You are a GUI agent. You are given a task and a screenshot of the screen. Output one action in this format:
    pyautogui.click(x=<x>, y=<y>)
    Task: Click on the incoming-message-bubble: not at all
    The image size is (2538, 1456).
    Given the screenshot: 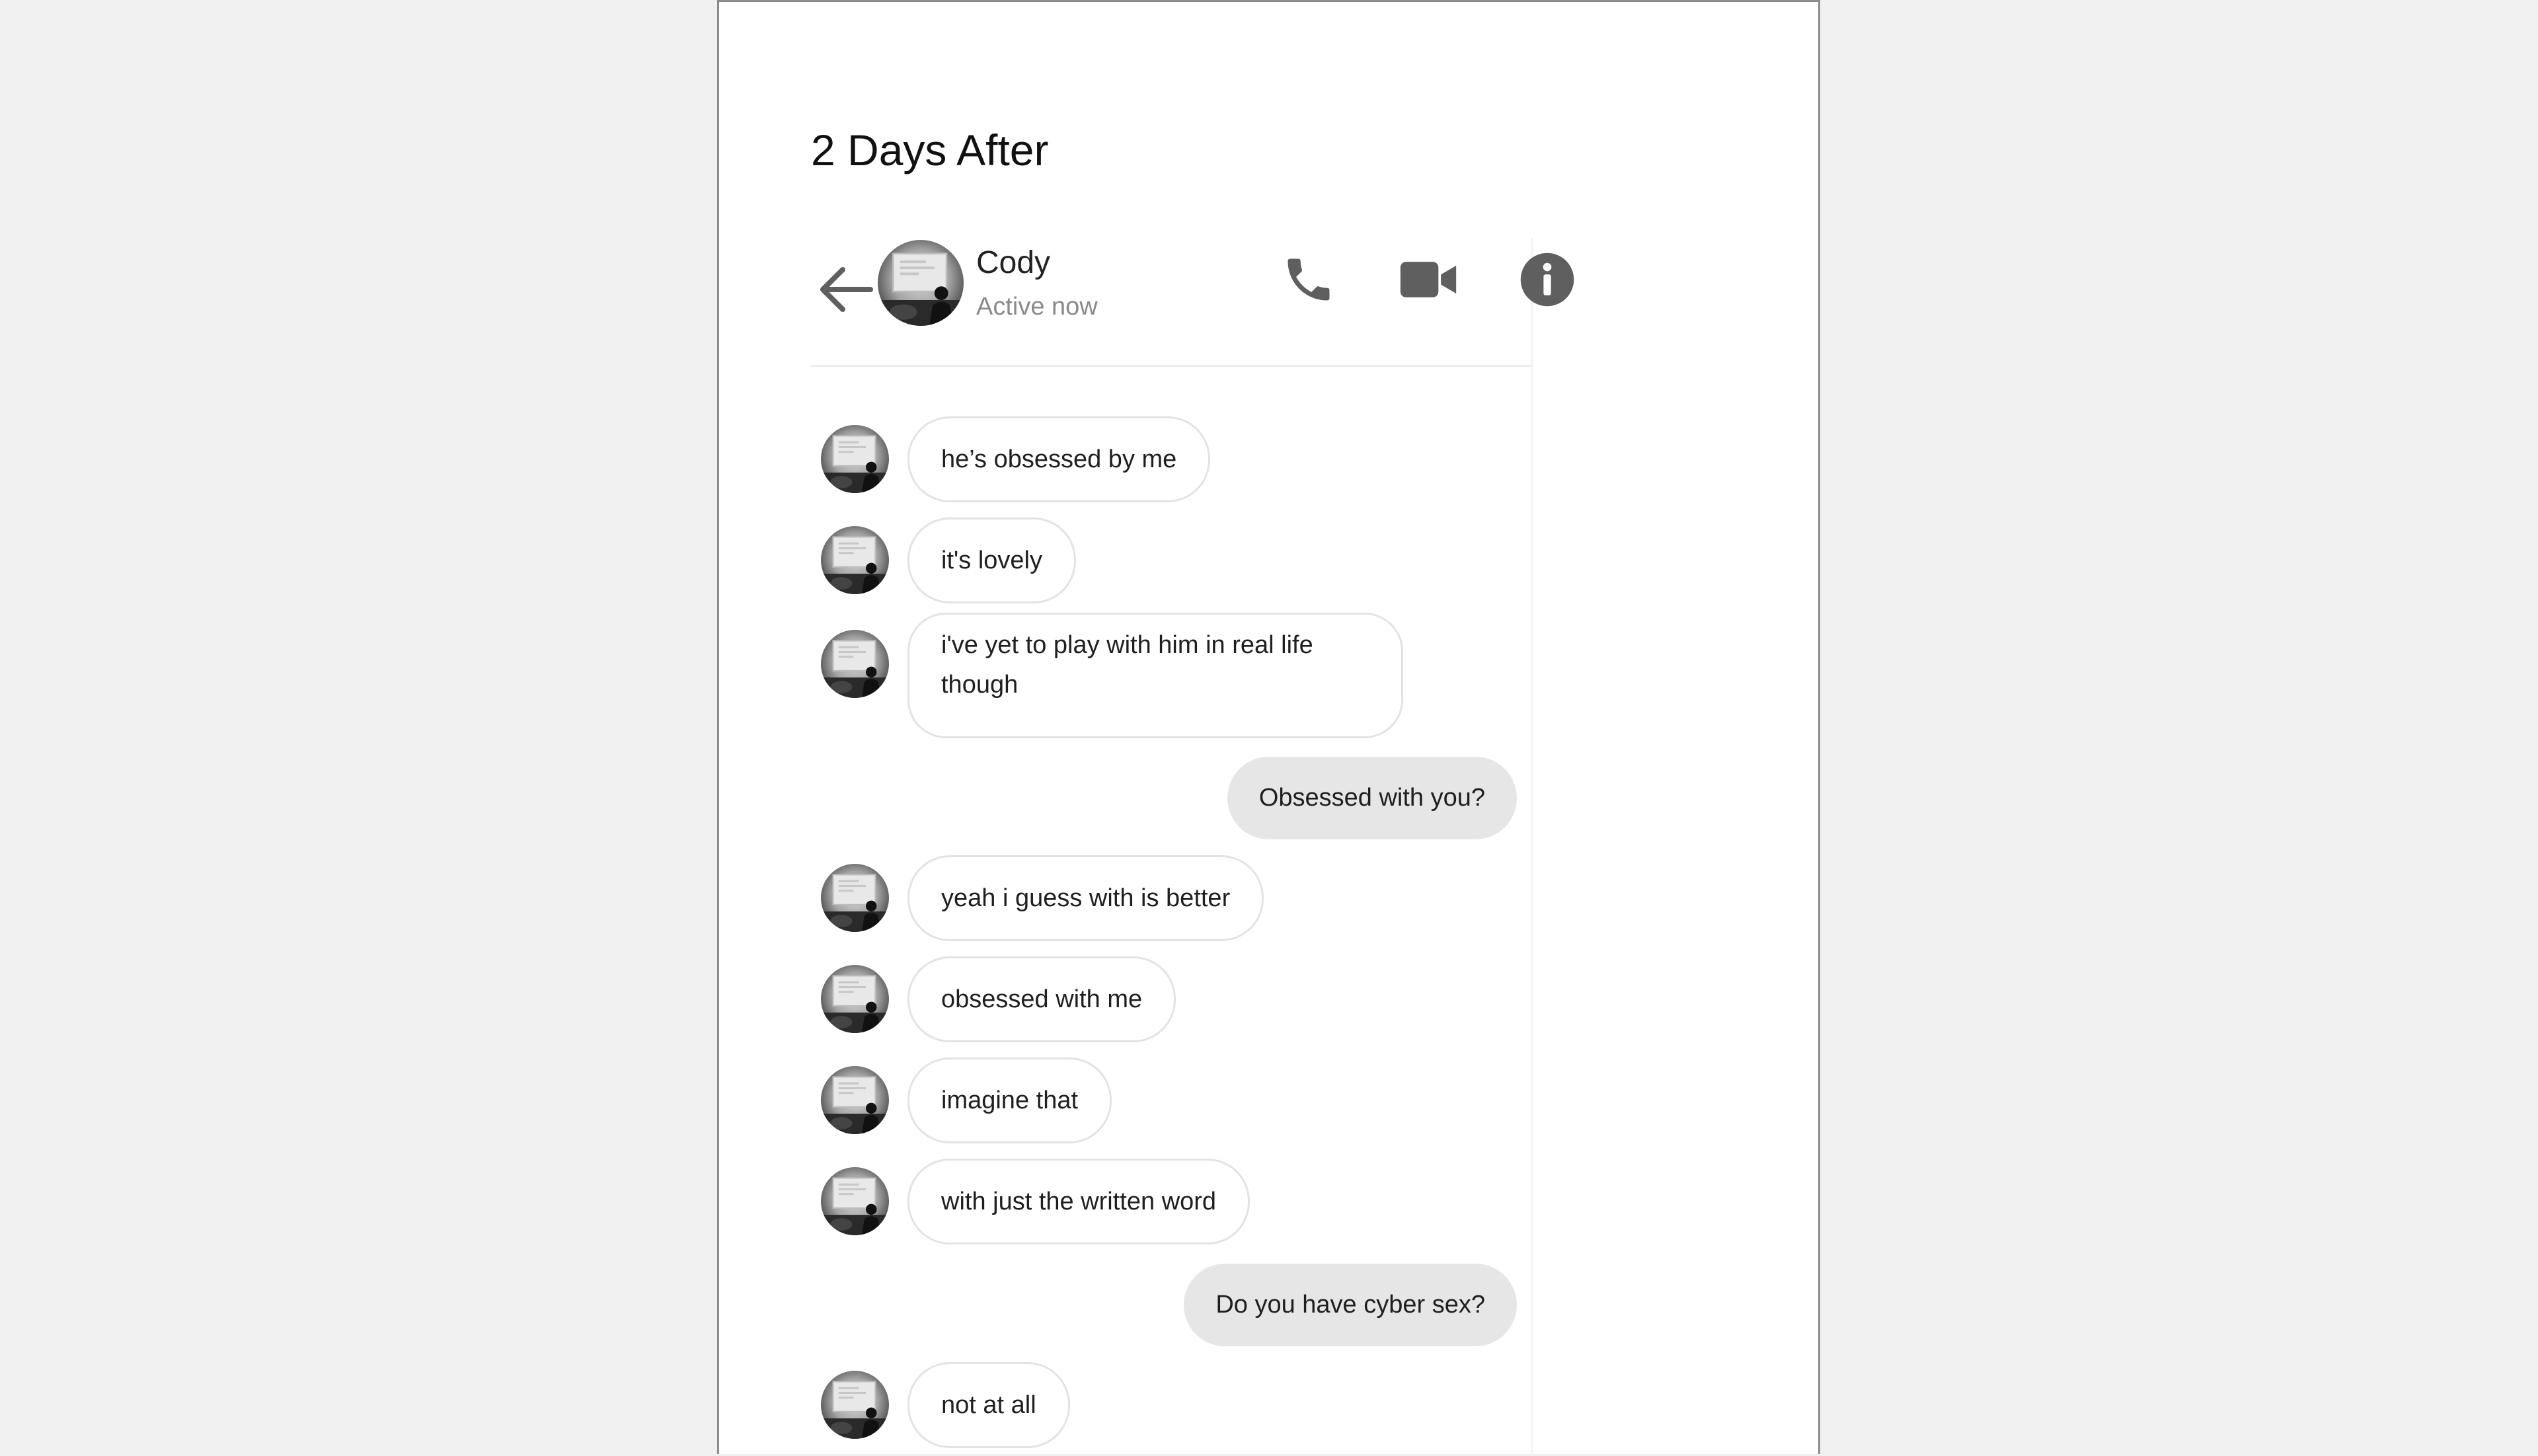 What is the action you would take?
    pyautogui.click(x=988, y=1405)
    